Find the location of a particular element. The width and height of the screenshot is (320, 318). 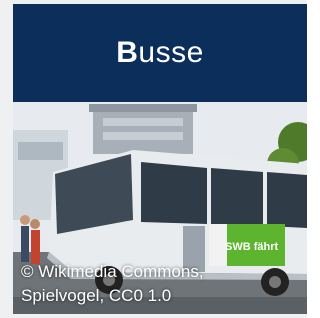

photo-credit: © Wikimedia Commons, Spielvogel, CC0 1.0 is located at coordinates (161, 284).